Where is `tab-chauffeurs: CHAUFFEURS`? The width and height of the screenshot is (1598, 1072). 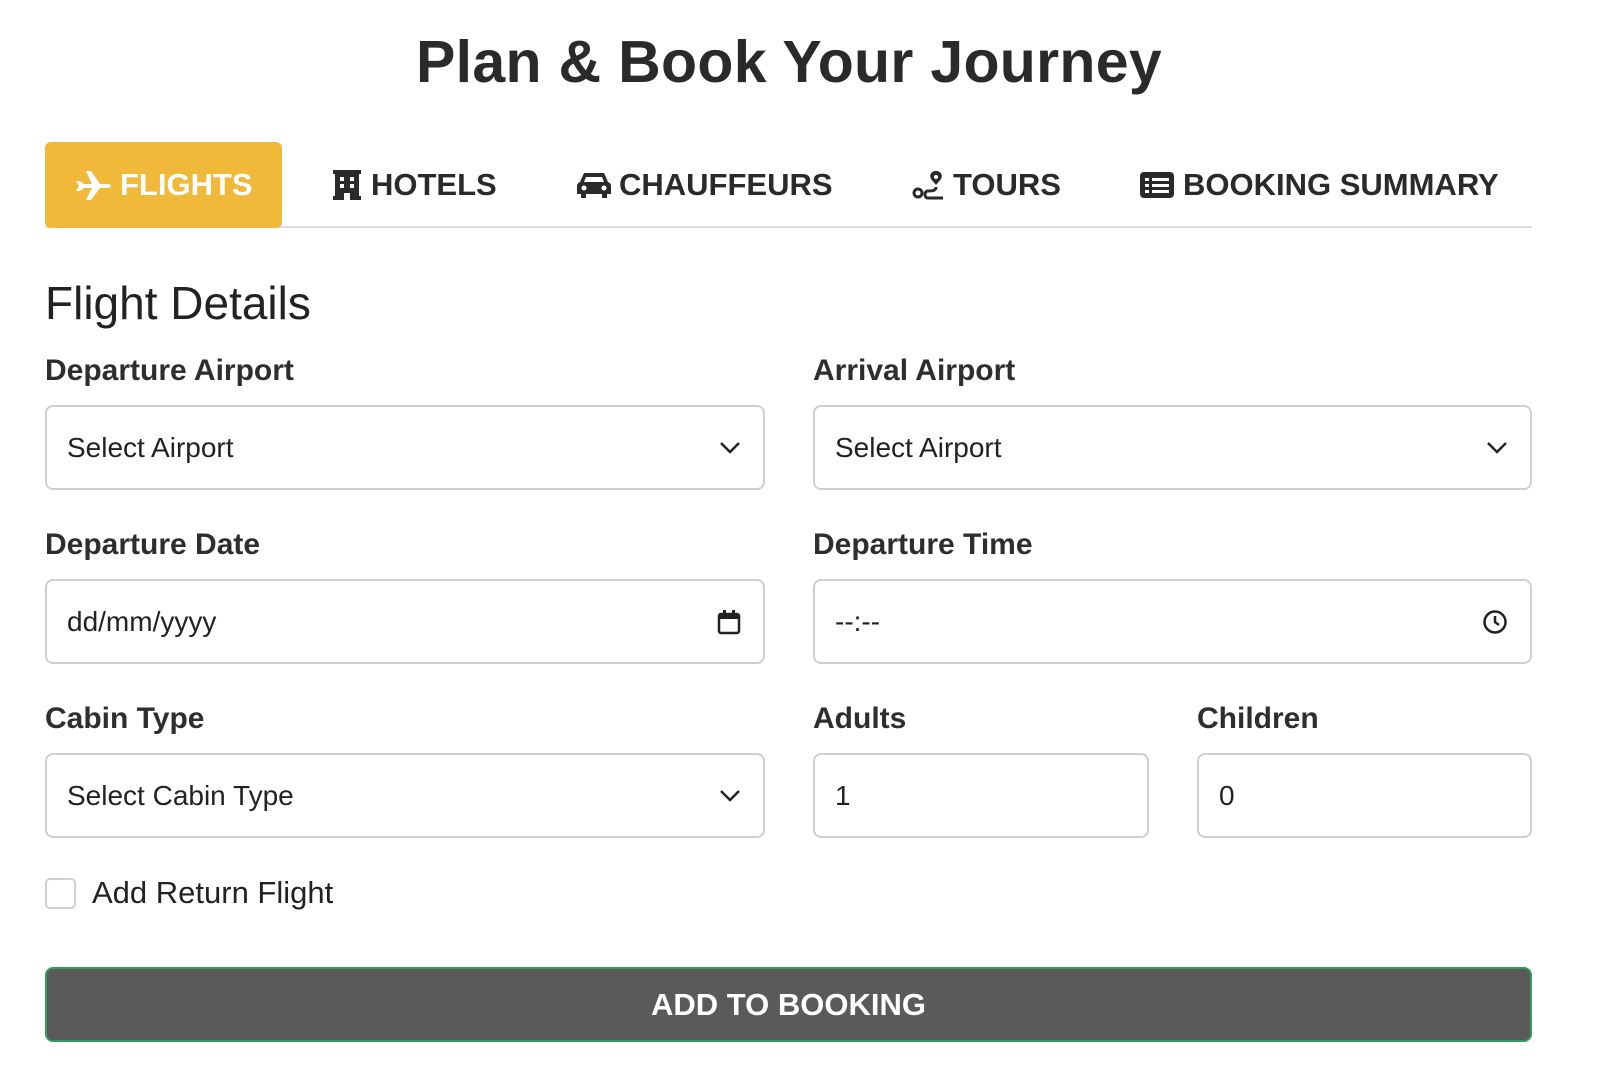 tab-chauffeurs: CHAUFFEURS is located at coordinates (705, 185).